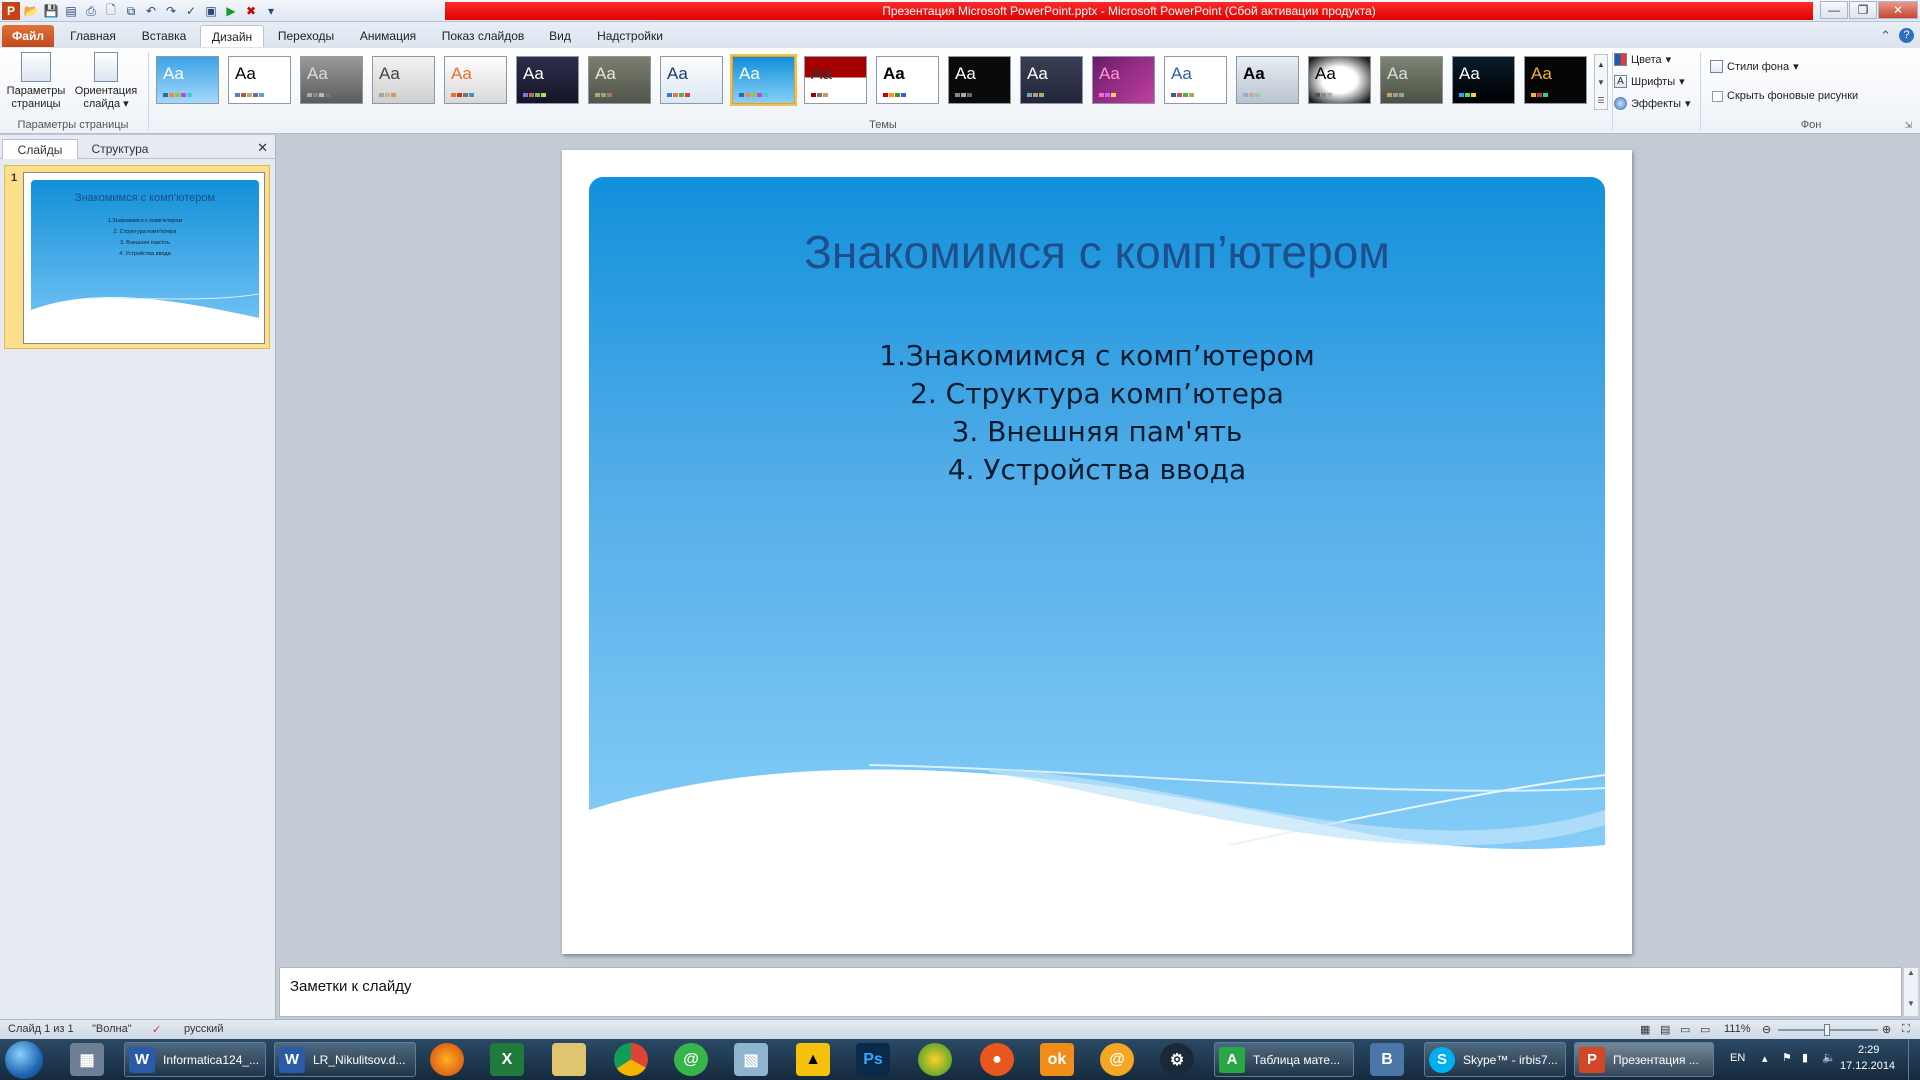 The height and width of the screenshot is (1080, 1920). What do you see at coordinates (1906, 35) in the screenshot?
I see `help-icon: ?` at bounding box center [1906, 35].